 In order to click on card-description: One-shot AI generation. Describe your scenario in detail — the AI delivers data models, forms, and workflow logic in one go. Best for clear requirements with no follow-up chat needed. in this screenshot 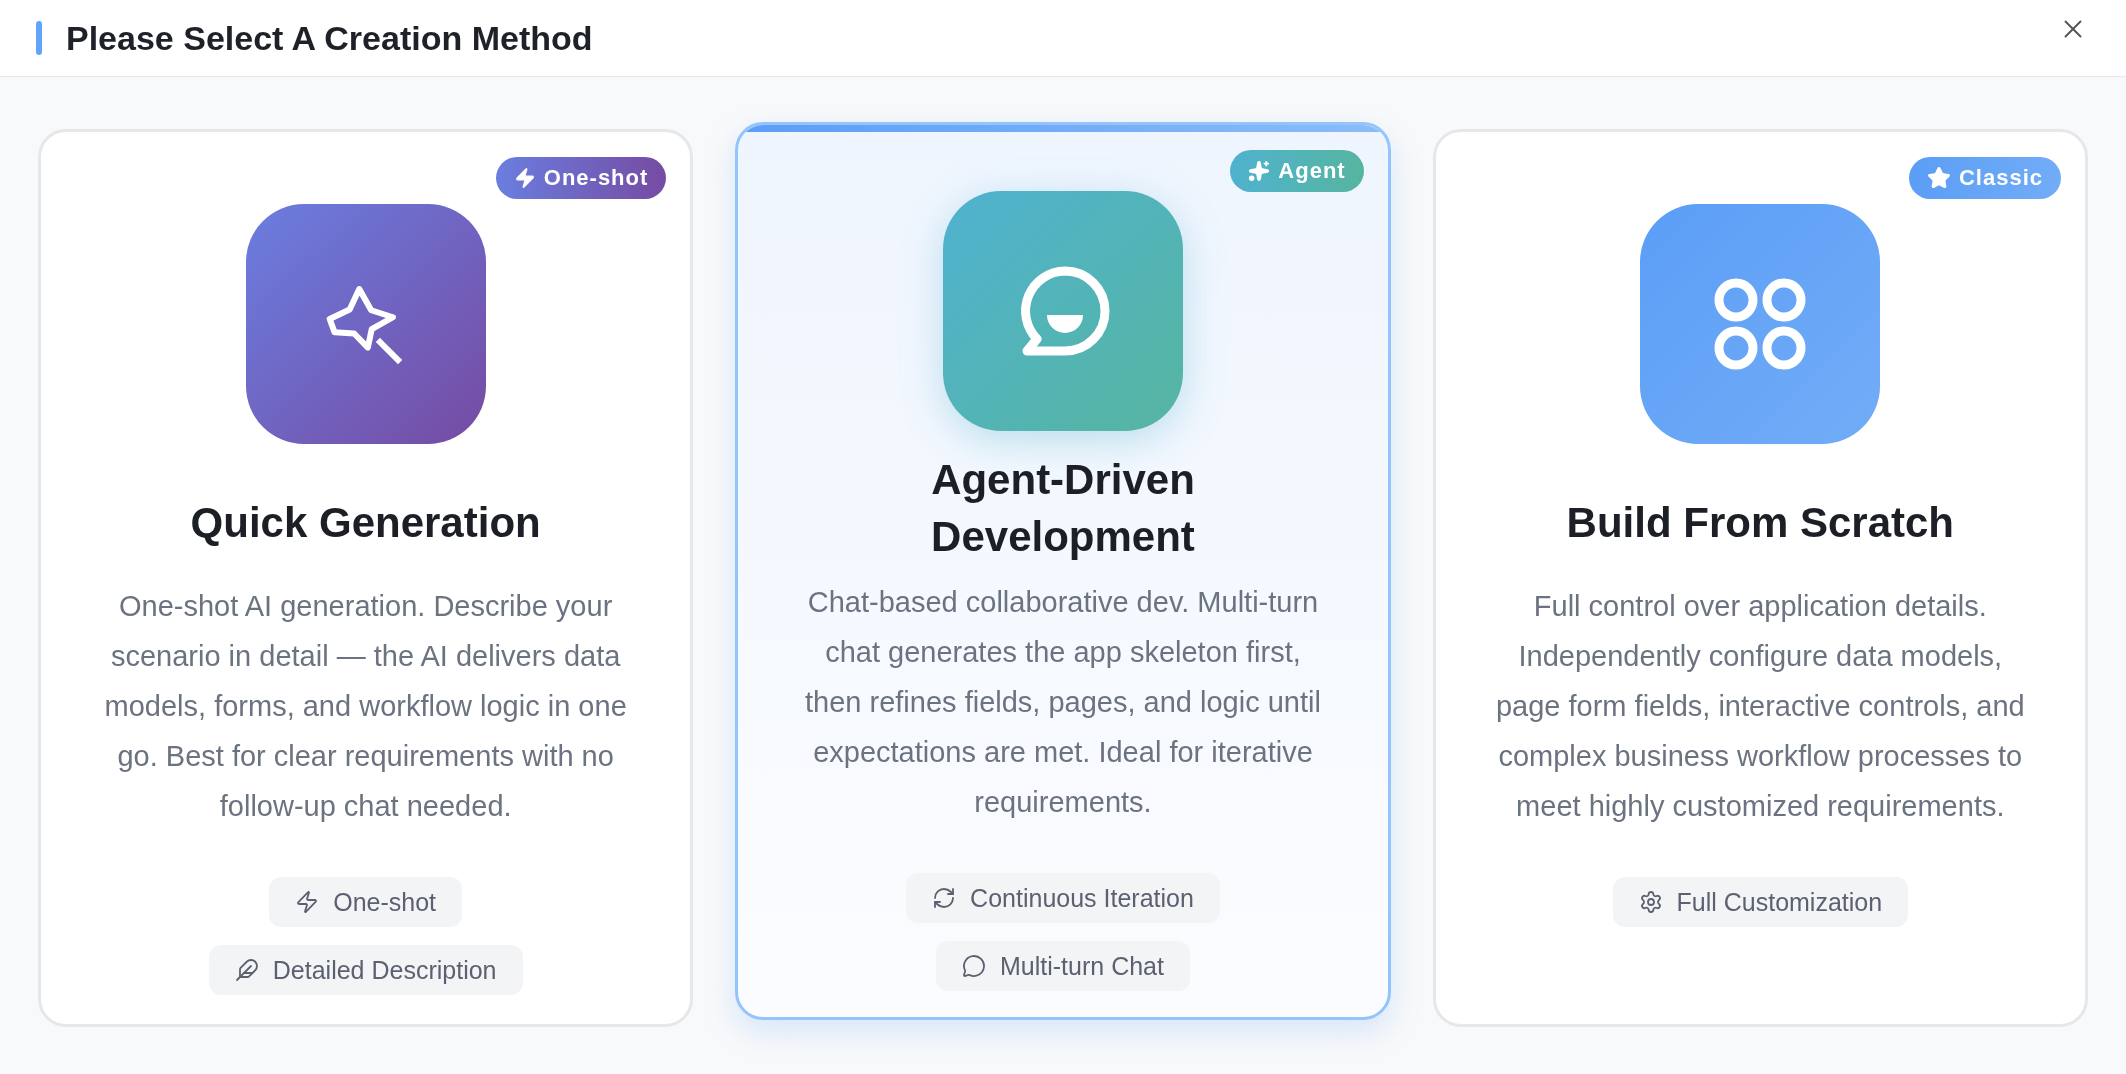, I will do `click(365, 706)`.